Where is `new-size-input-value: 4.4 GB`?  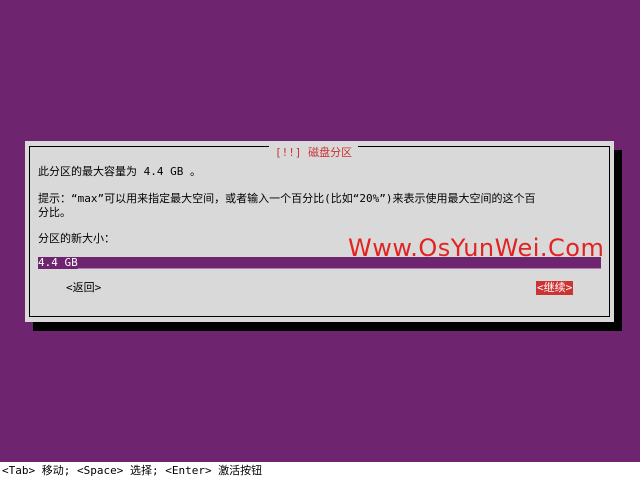
new-size-input-value: 4.4 GB is located at coordinates (58, 263).